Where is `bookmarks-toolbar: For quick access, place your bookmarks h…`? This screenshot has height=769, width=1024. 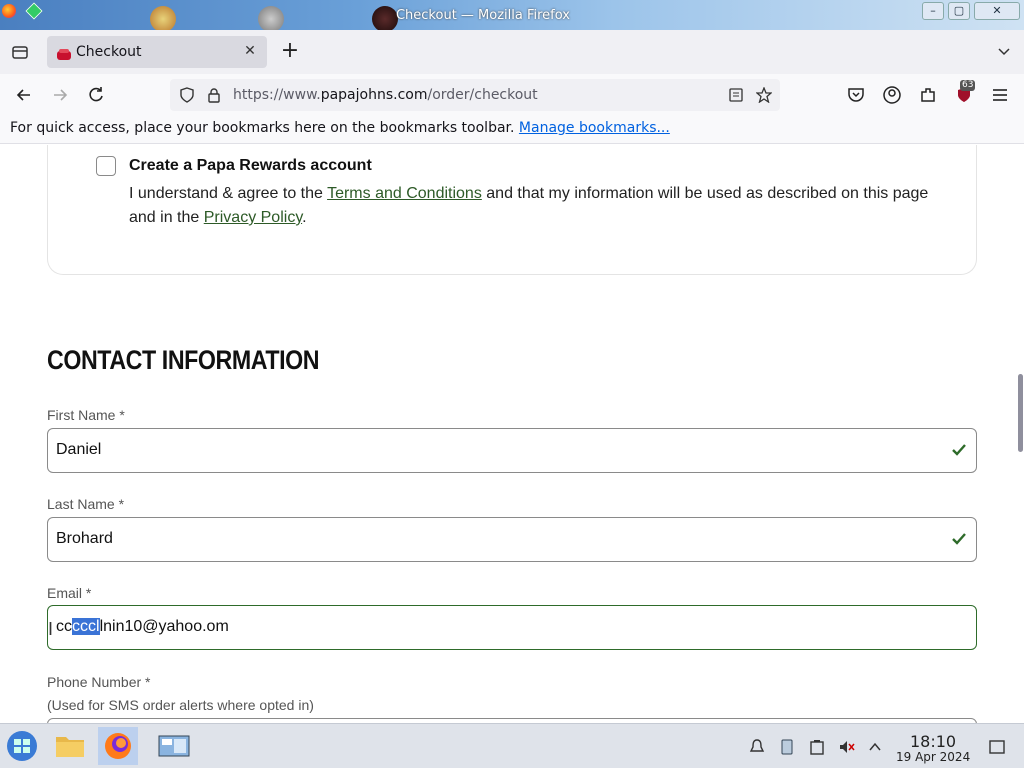
bookmarks-toolbar: For quick access, place your bookmarks h… is located at coordinates (512, 130).